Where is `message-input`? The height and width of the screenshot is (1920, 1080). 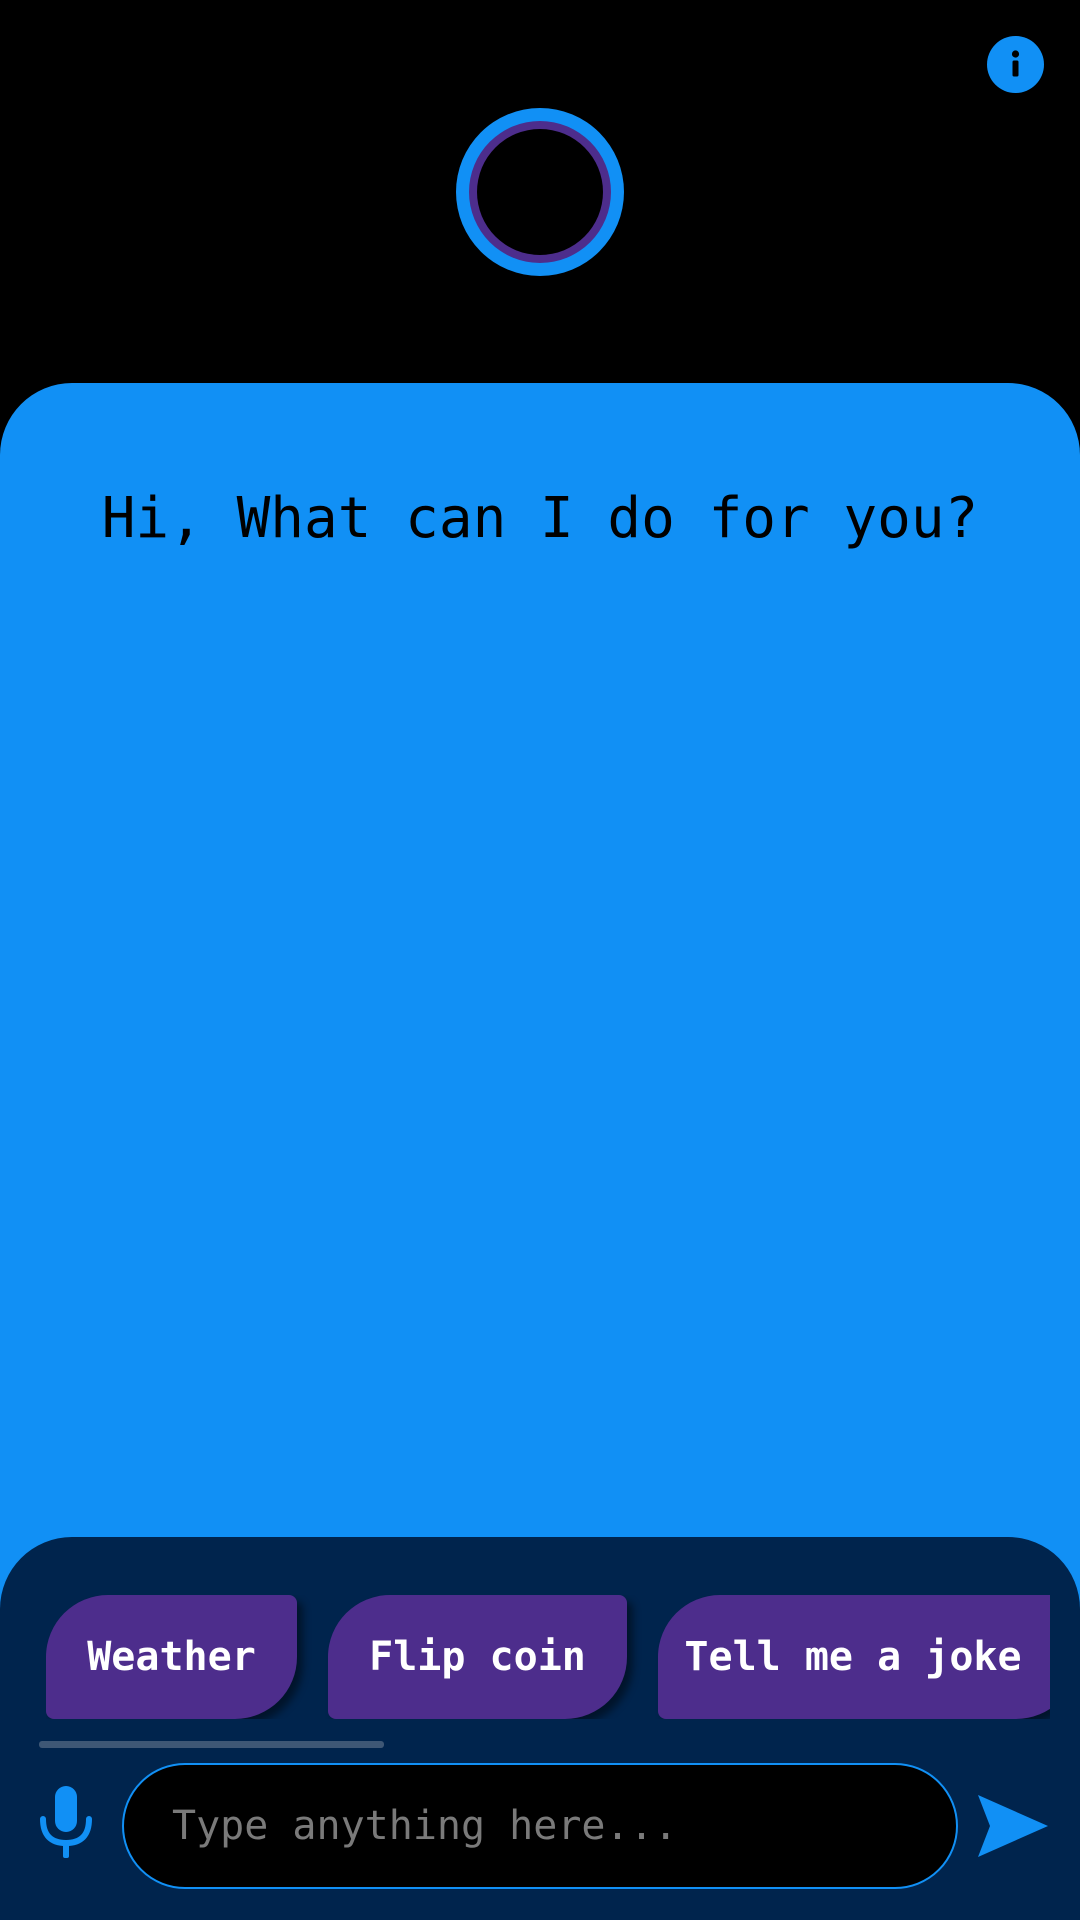
message-input is located at coordinates (540, 1826).